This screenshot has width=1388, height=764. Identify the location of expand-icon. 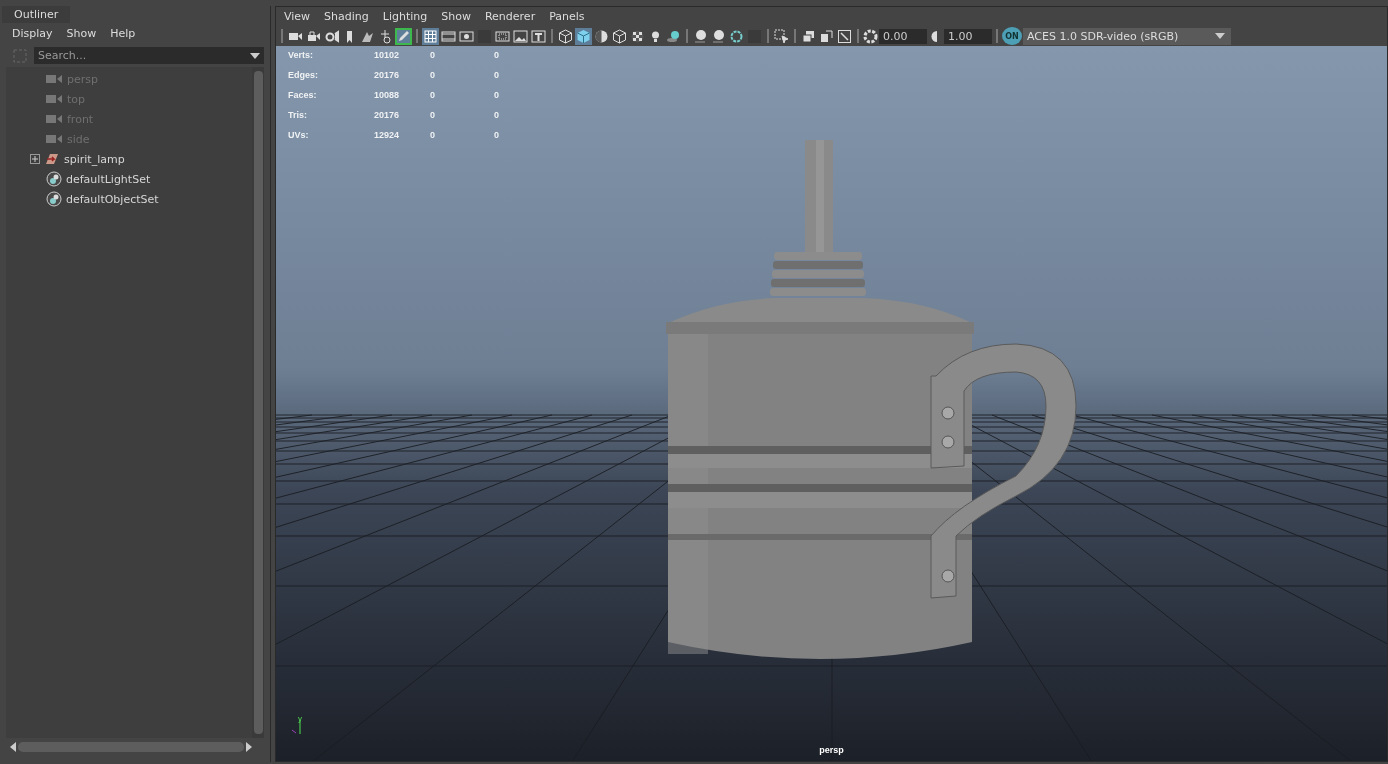
(35, 159).